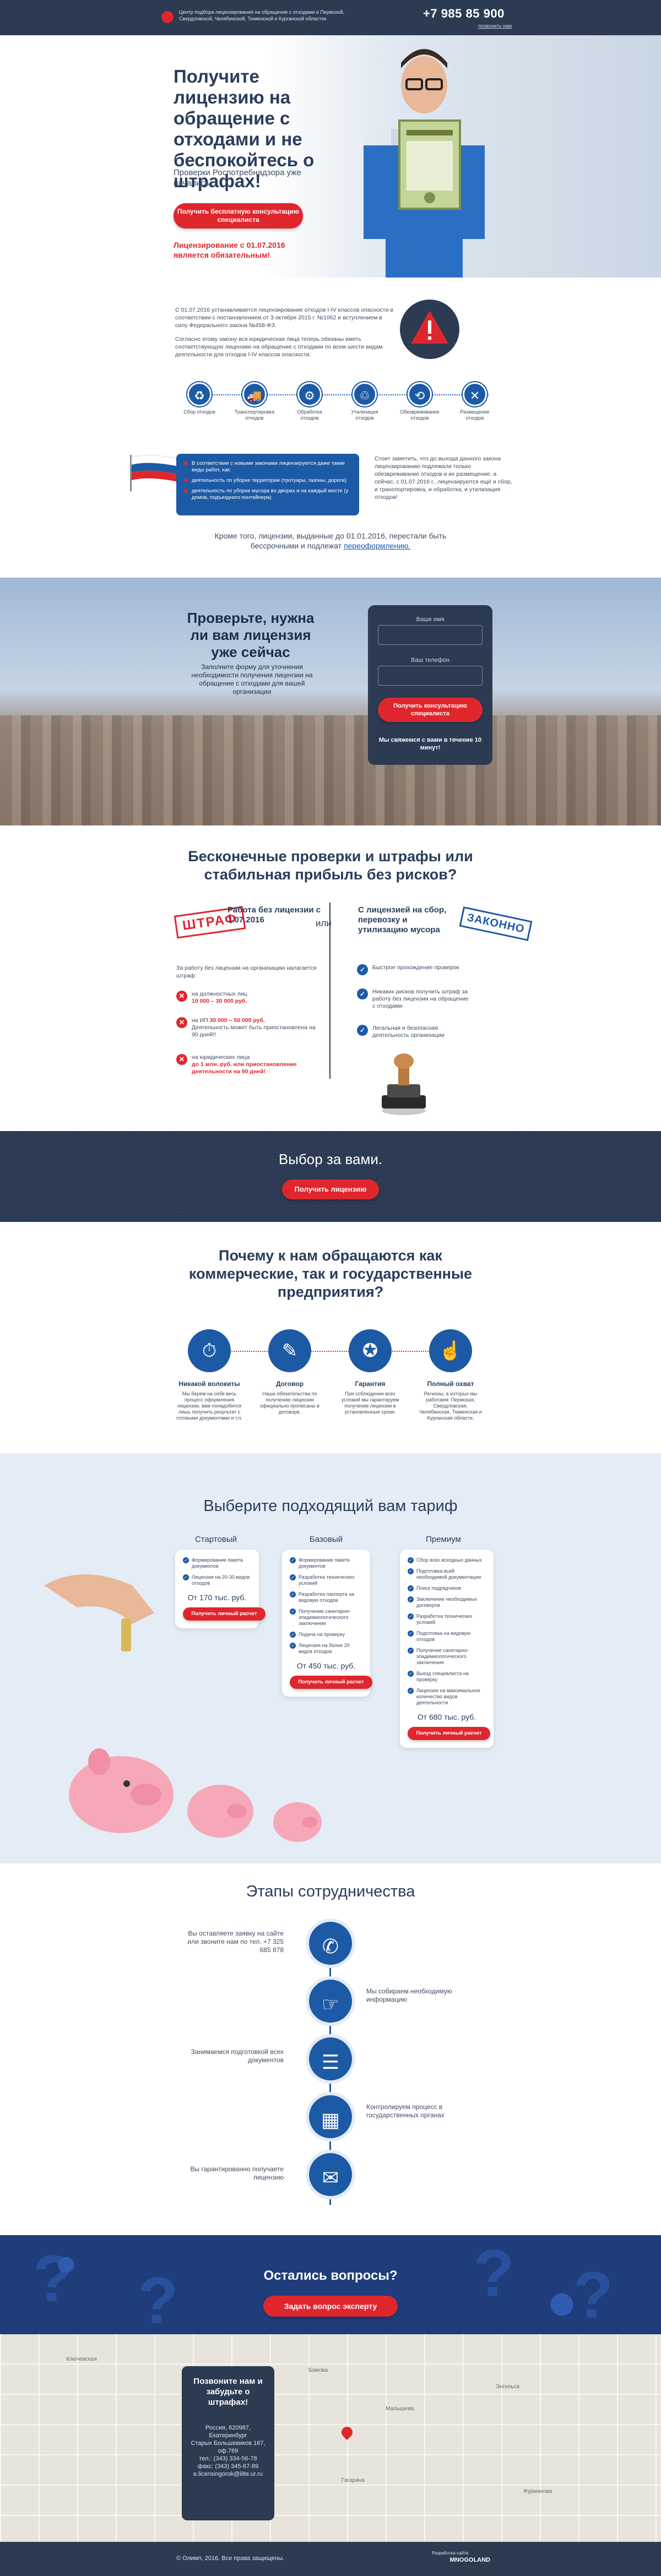 The image size is (661, 2576). What do you see at coordinates (209, 1350) in the screenshot?
I see `stopwatch-icon: ⏱` at bounding box center [209, 1350].